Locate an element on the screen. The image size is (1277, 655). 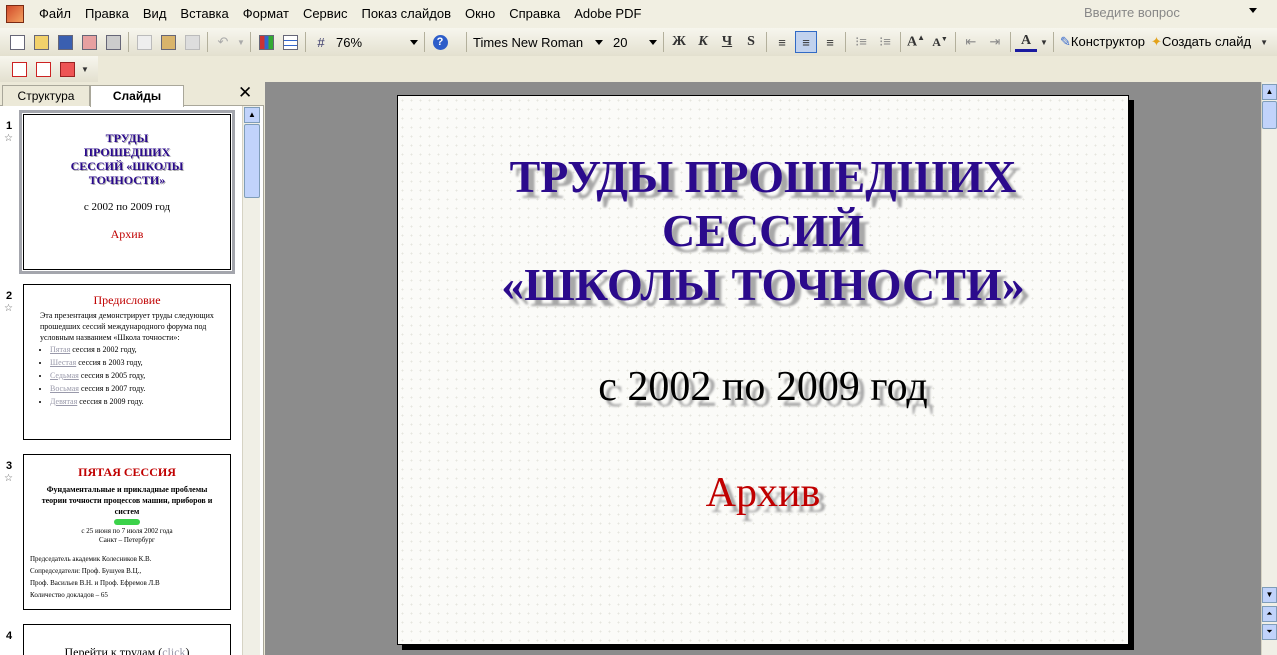
new-file-button is located at coordinates (17, 42).